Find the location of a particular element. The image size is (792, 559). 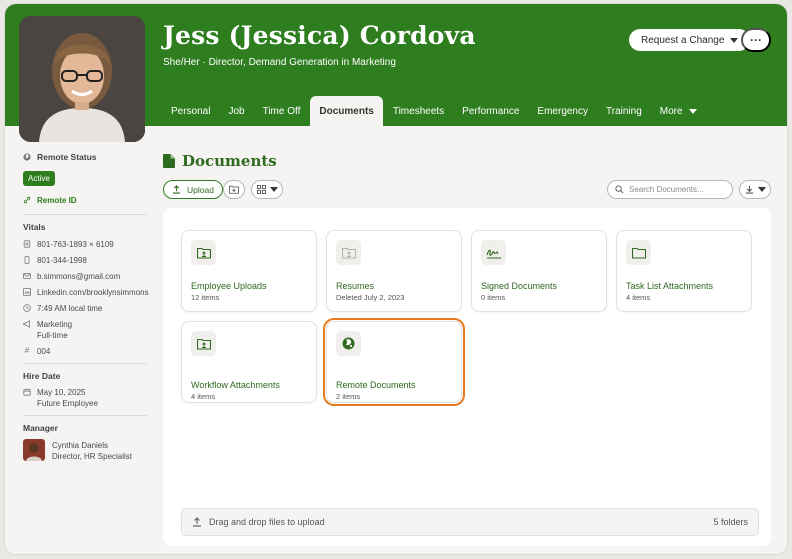

remote-id-label: Remote ID is located at coordinates (57, 200).